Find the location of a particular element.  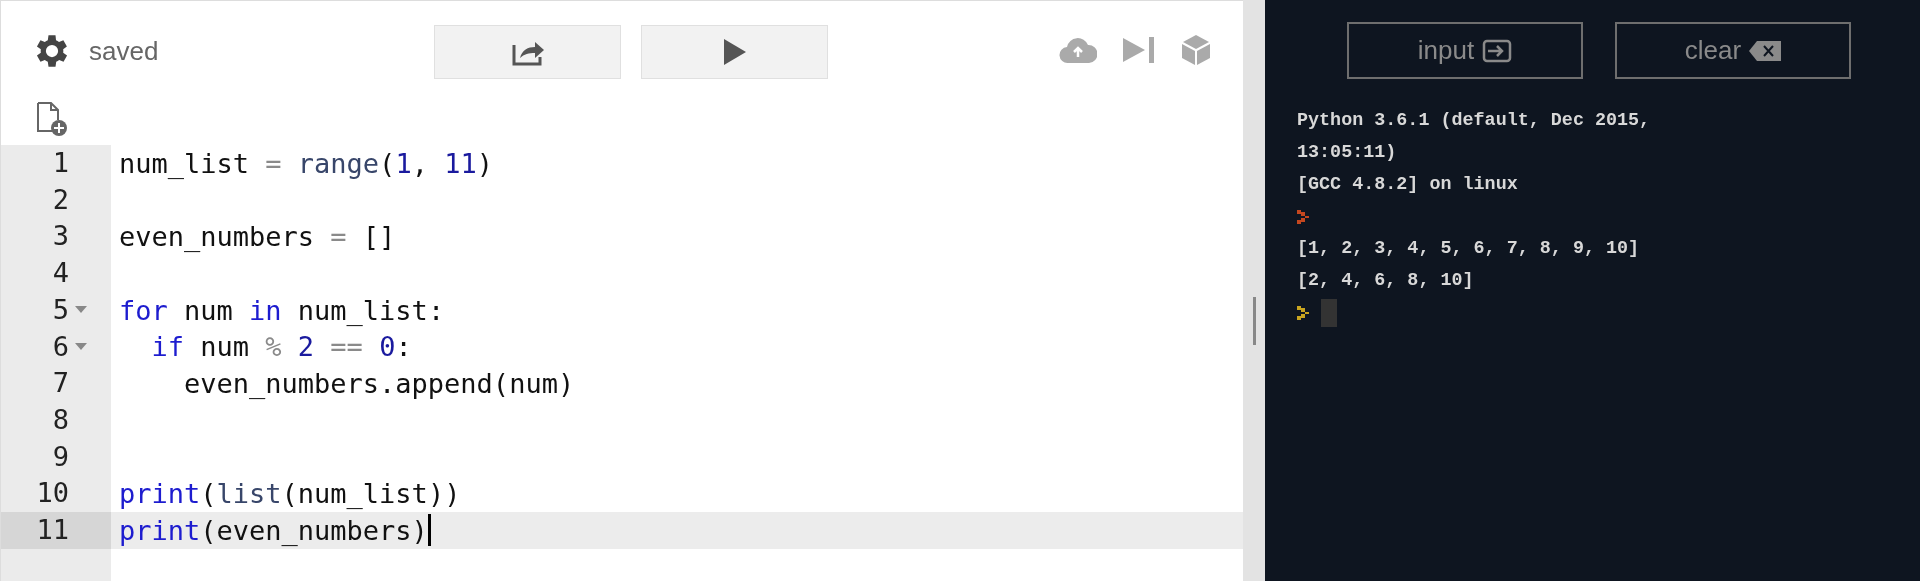

console-output: [1, 2, 3, 4, 5, 6, 7, 8, 9, 10] is located at coordinates (1468, 249).